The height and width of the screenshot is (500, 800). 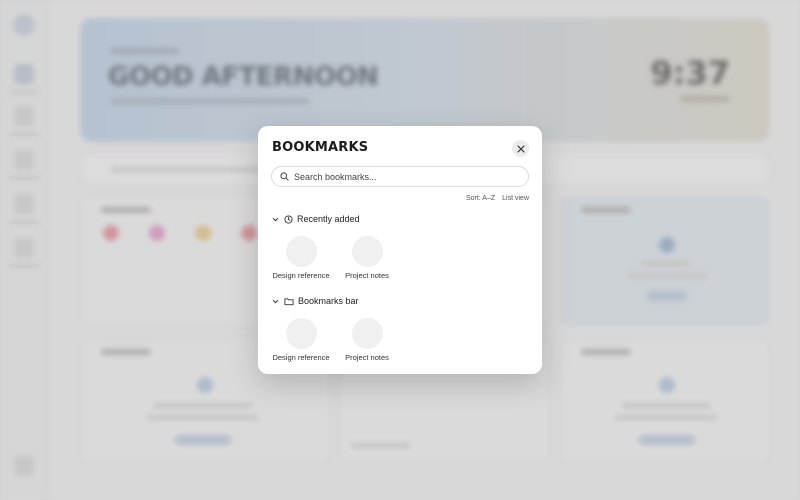 I want to click on view-toggle: List view, so click(x=515, y=198).